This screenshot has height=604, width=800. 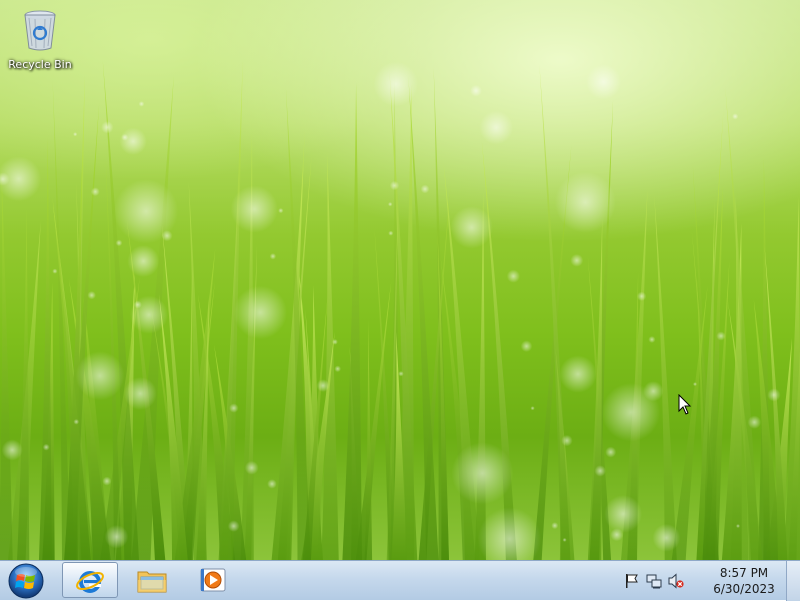 What do you see at coordinates (744, 573) in the screenshot?
I see `clock-time: 8:57 PM` at bounding box center [744, 573].